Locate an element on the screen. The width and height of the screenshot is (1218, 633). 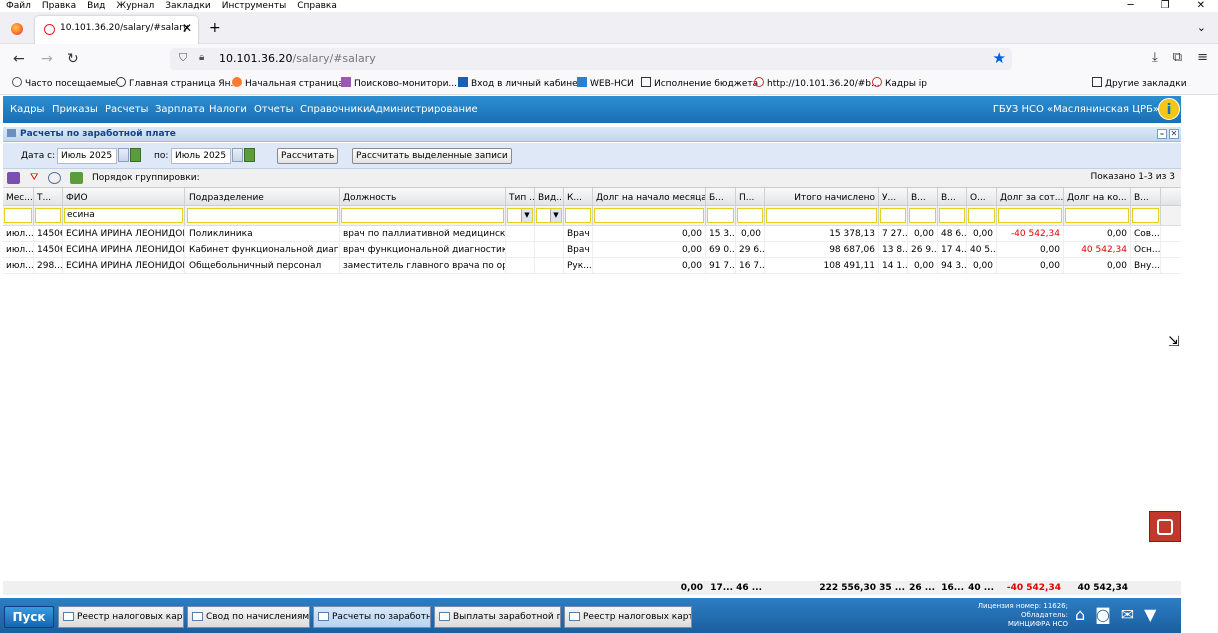
forward-icon: → is located at coordinates (47, 59).